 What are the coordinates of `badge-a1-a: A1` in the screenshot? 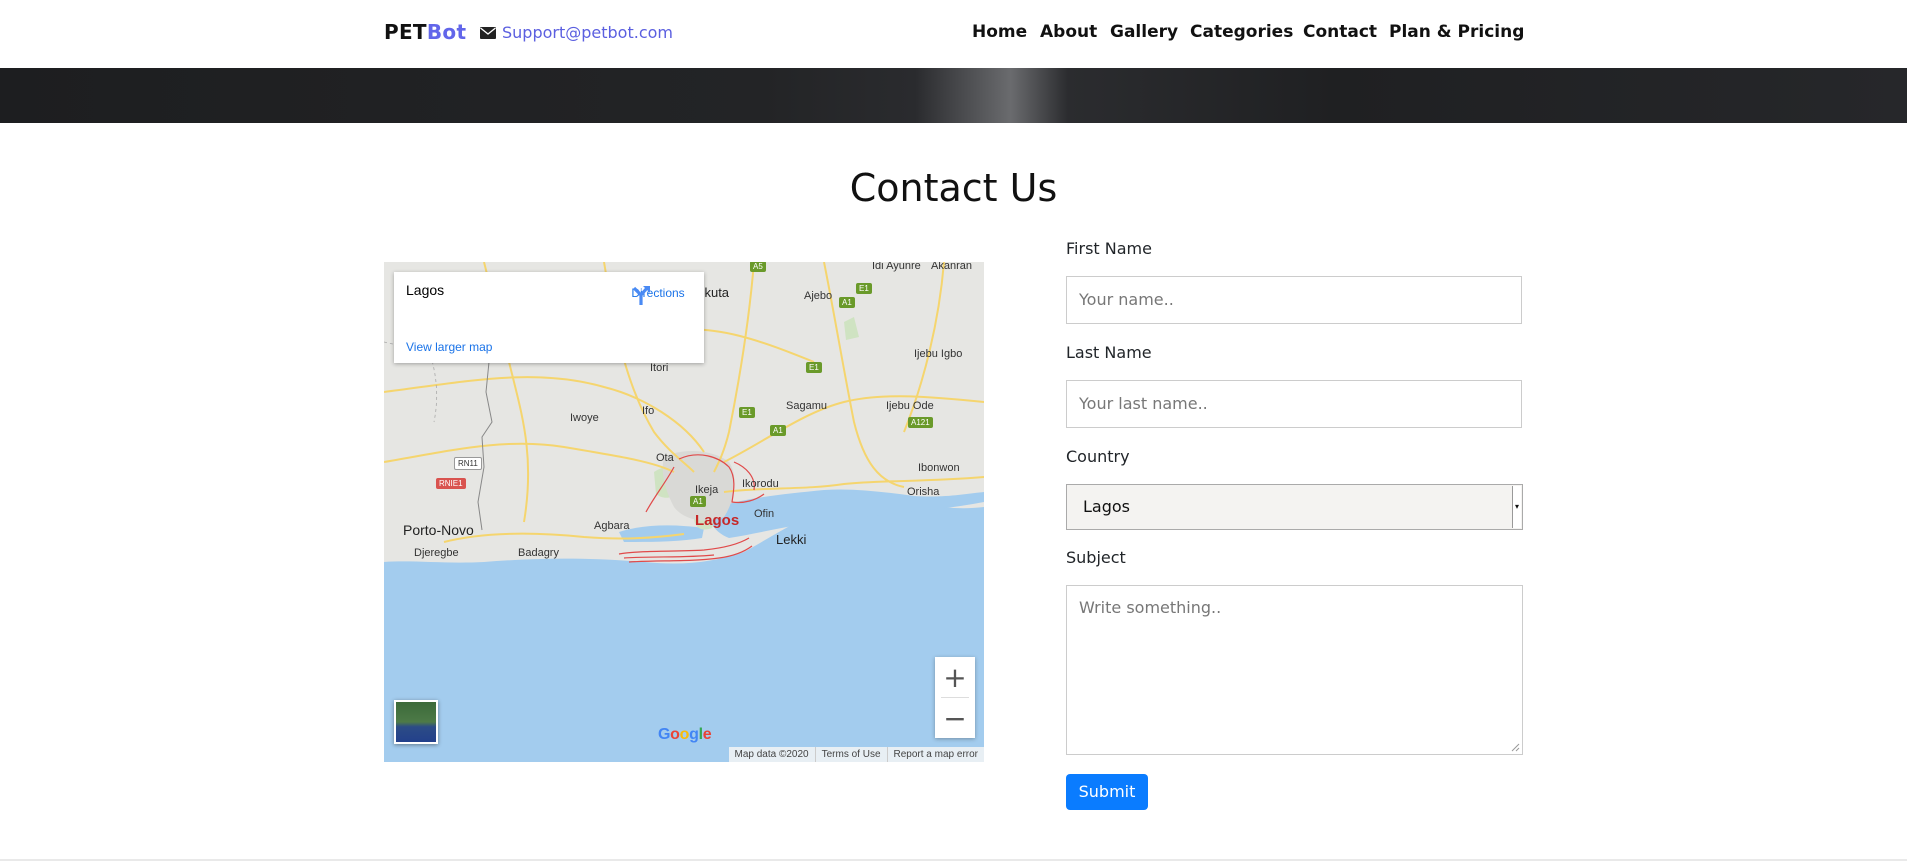 It's located at (847, 302).